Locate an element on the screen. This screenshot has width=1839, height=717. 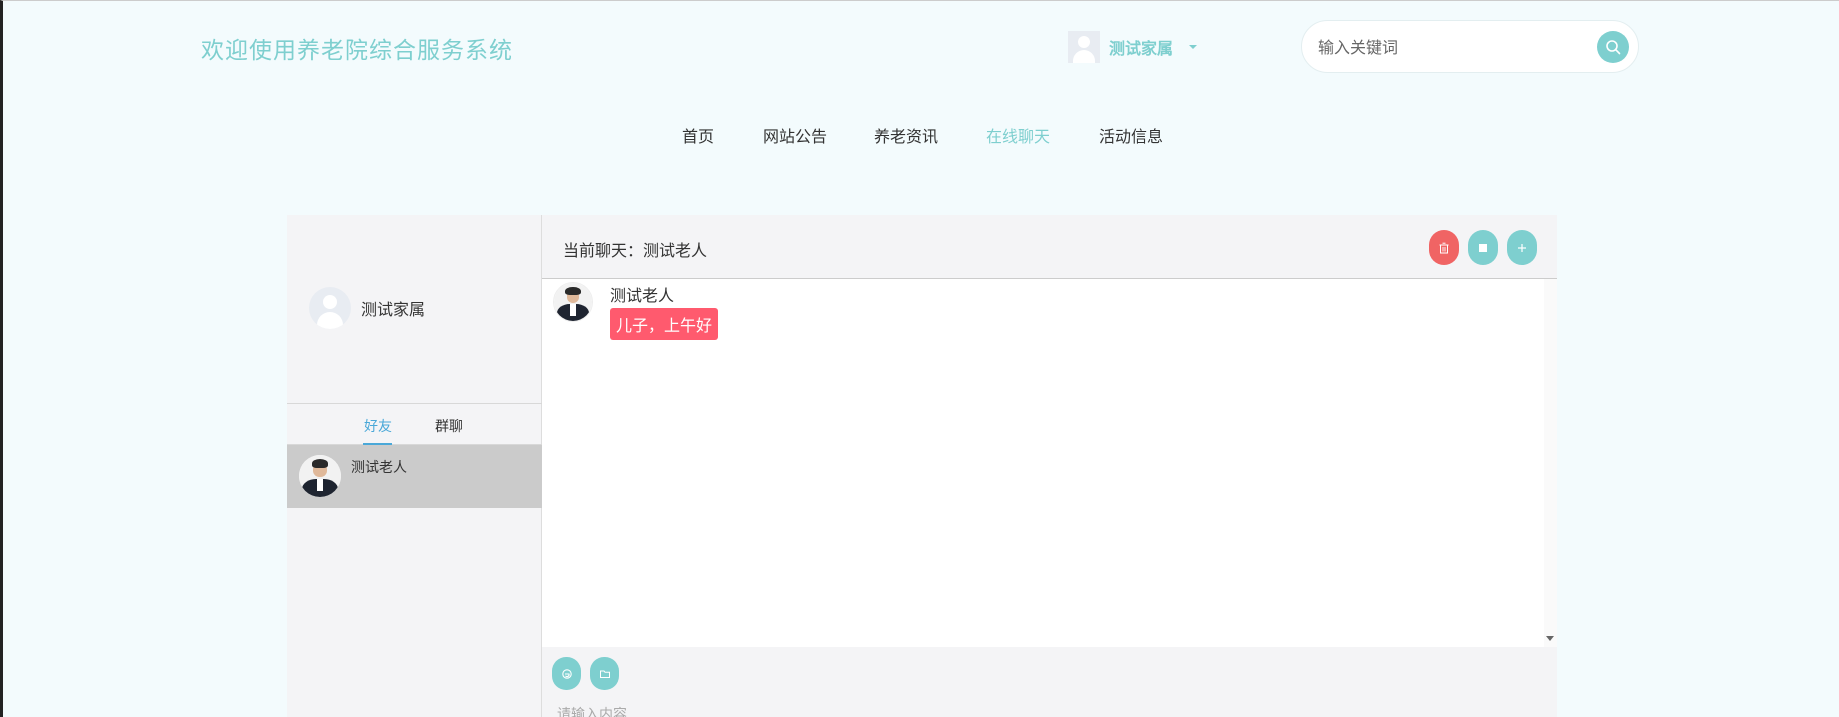
tab-groups: 群聊 is located at coordinates (449, 426).